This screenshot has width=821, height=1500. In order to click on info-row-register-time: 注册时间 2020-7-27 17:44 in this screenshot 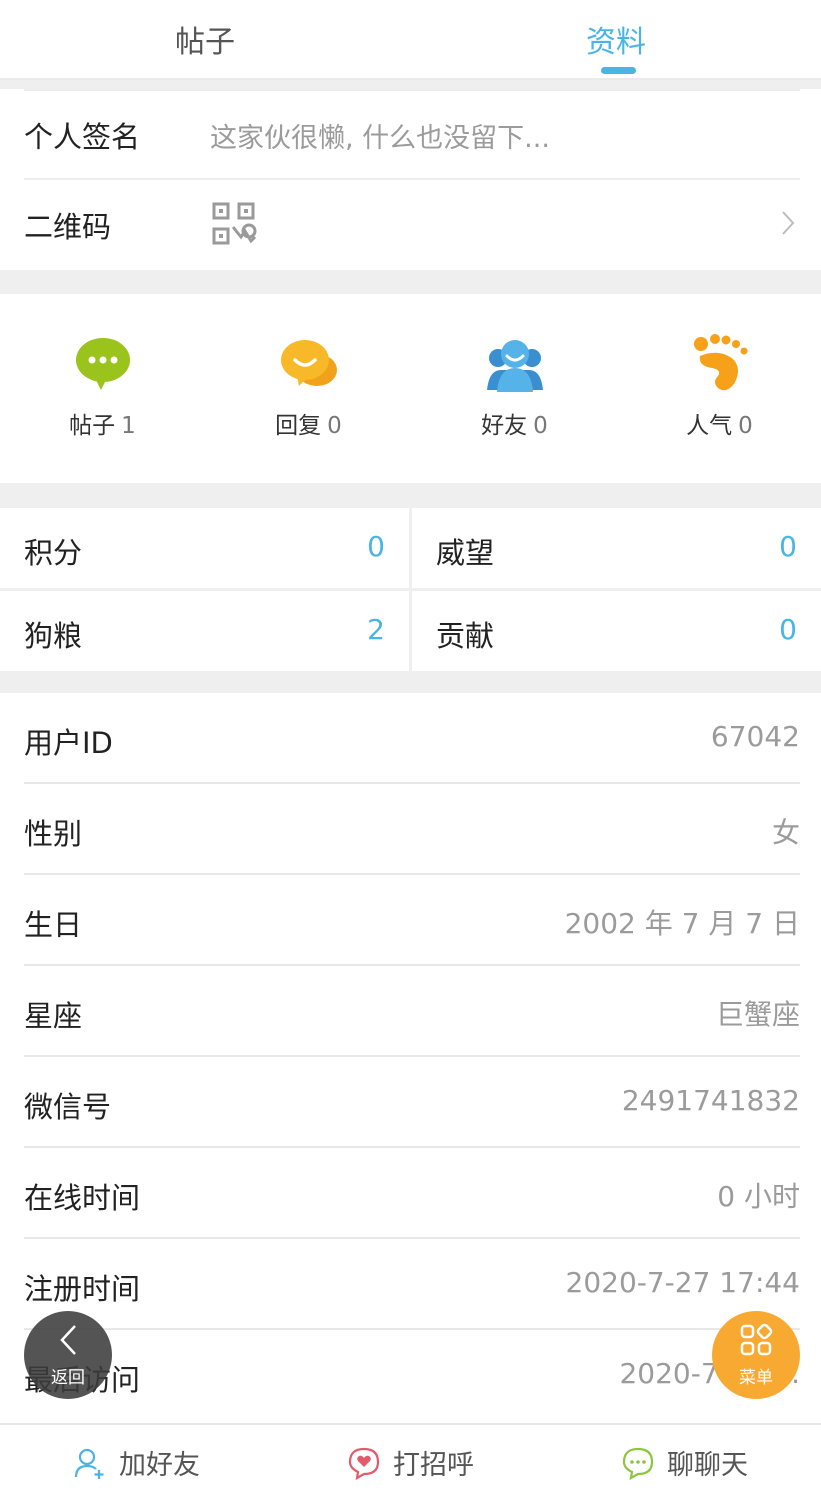, I will do `click(410, 1284)`.